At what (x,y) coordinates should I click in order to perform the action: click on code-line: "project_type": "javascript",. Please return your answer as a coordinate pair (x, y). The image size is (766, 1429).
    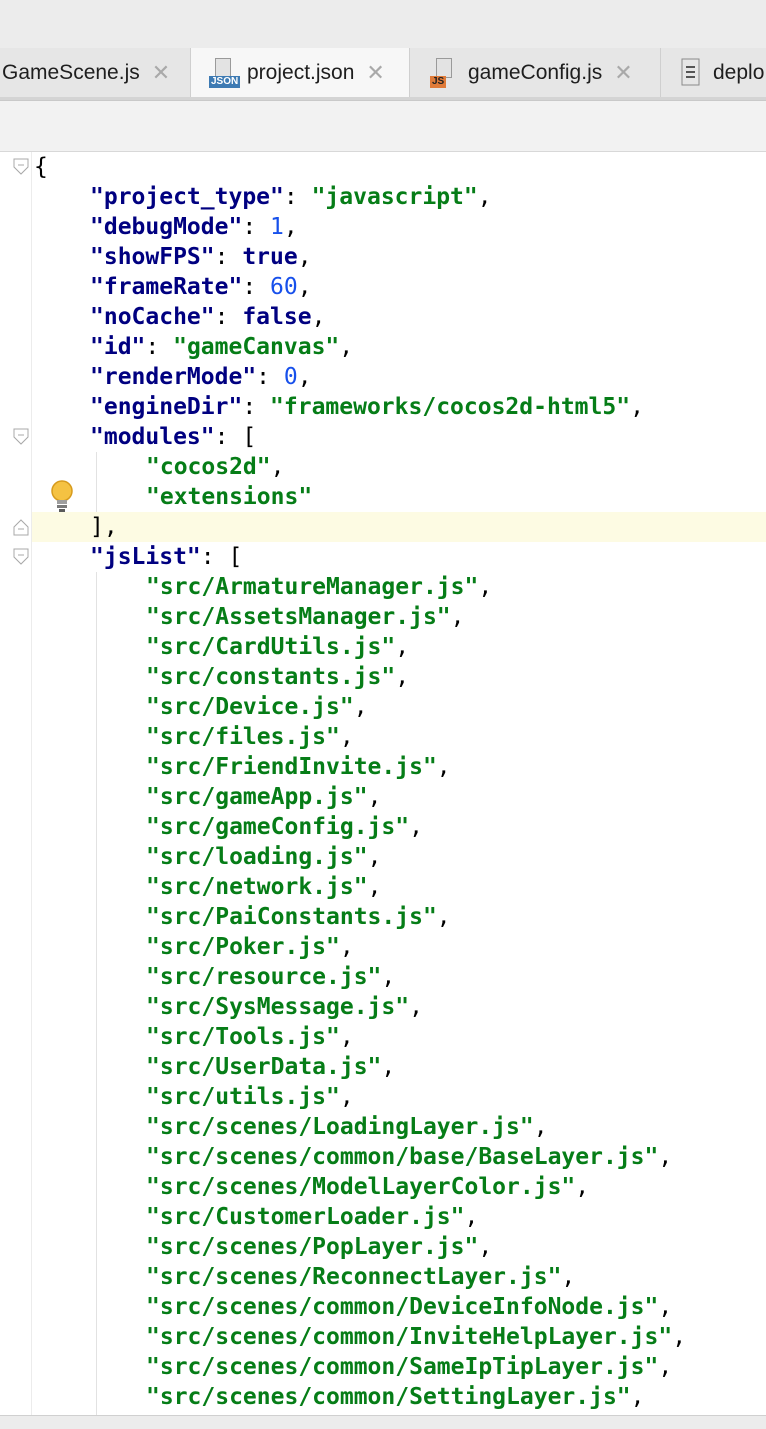
    Looking at the image, I should click on (291, 197).